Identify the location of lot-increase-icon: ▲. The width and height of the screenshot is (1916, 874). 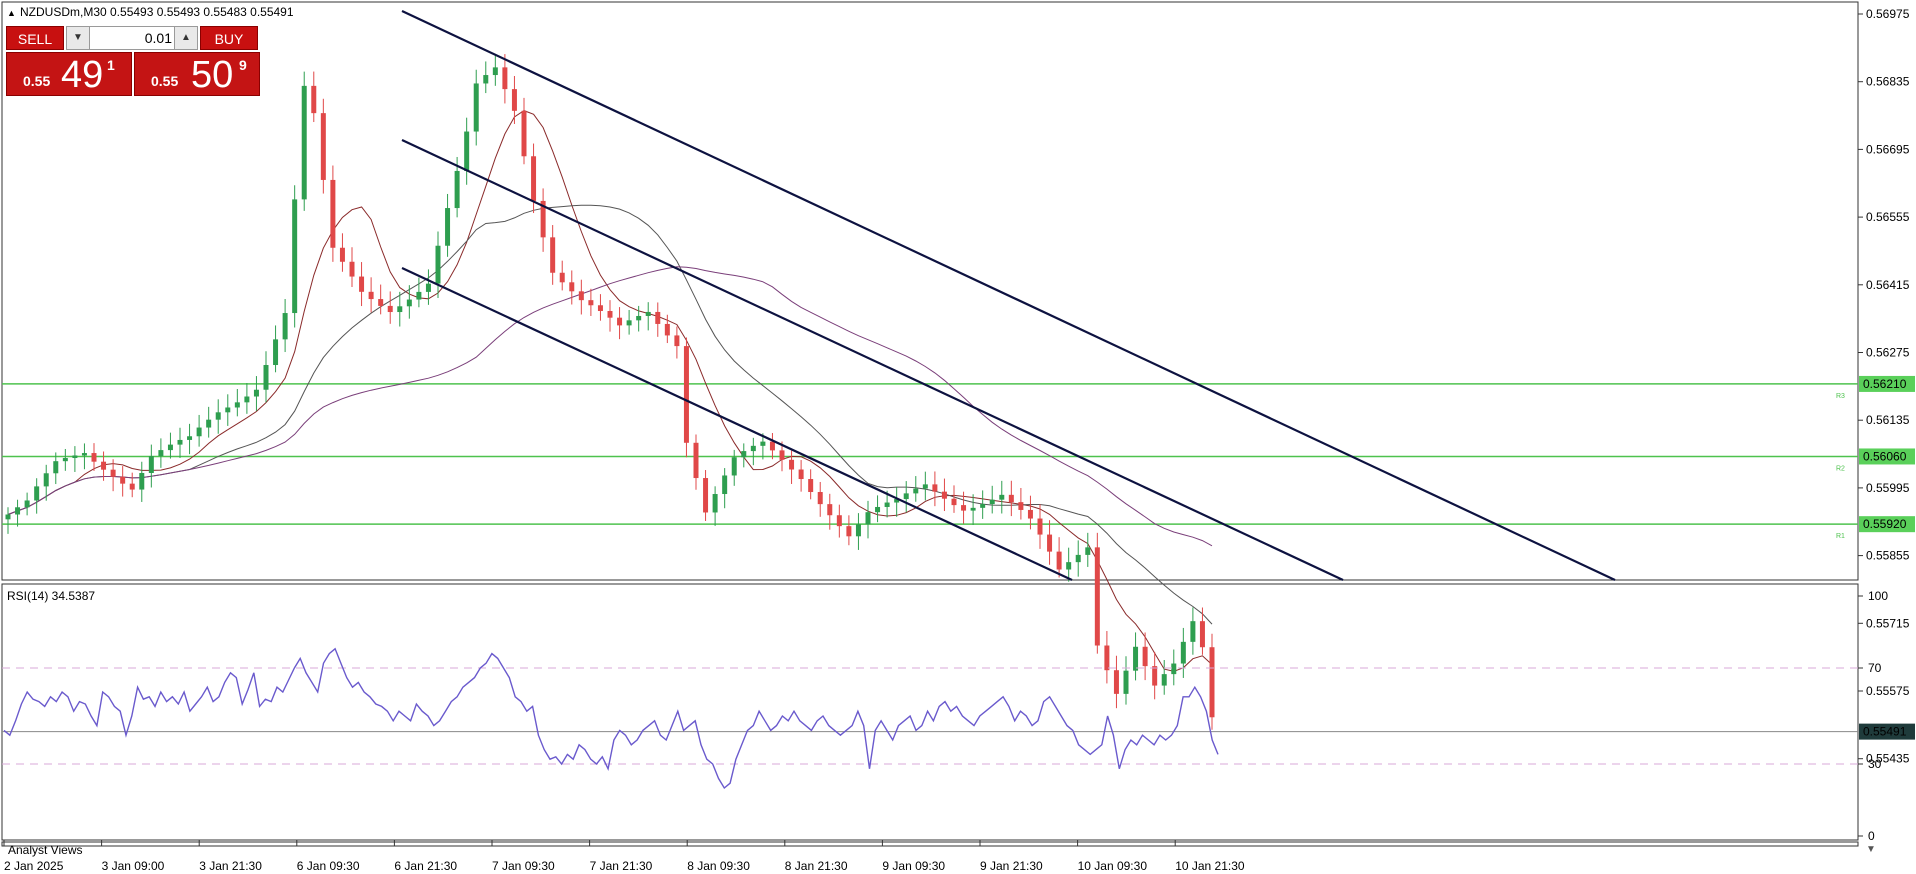
(185, 38).